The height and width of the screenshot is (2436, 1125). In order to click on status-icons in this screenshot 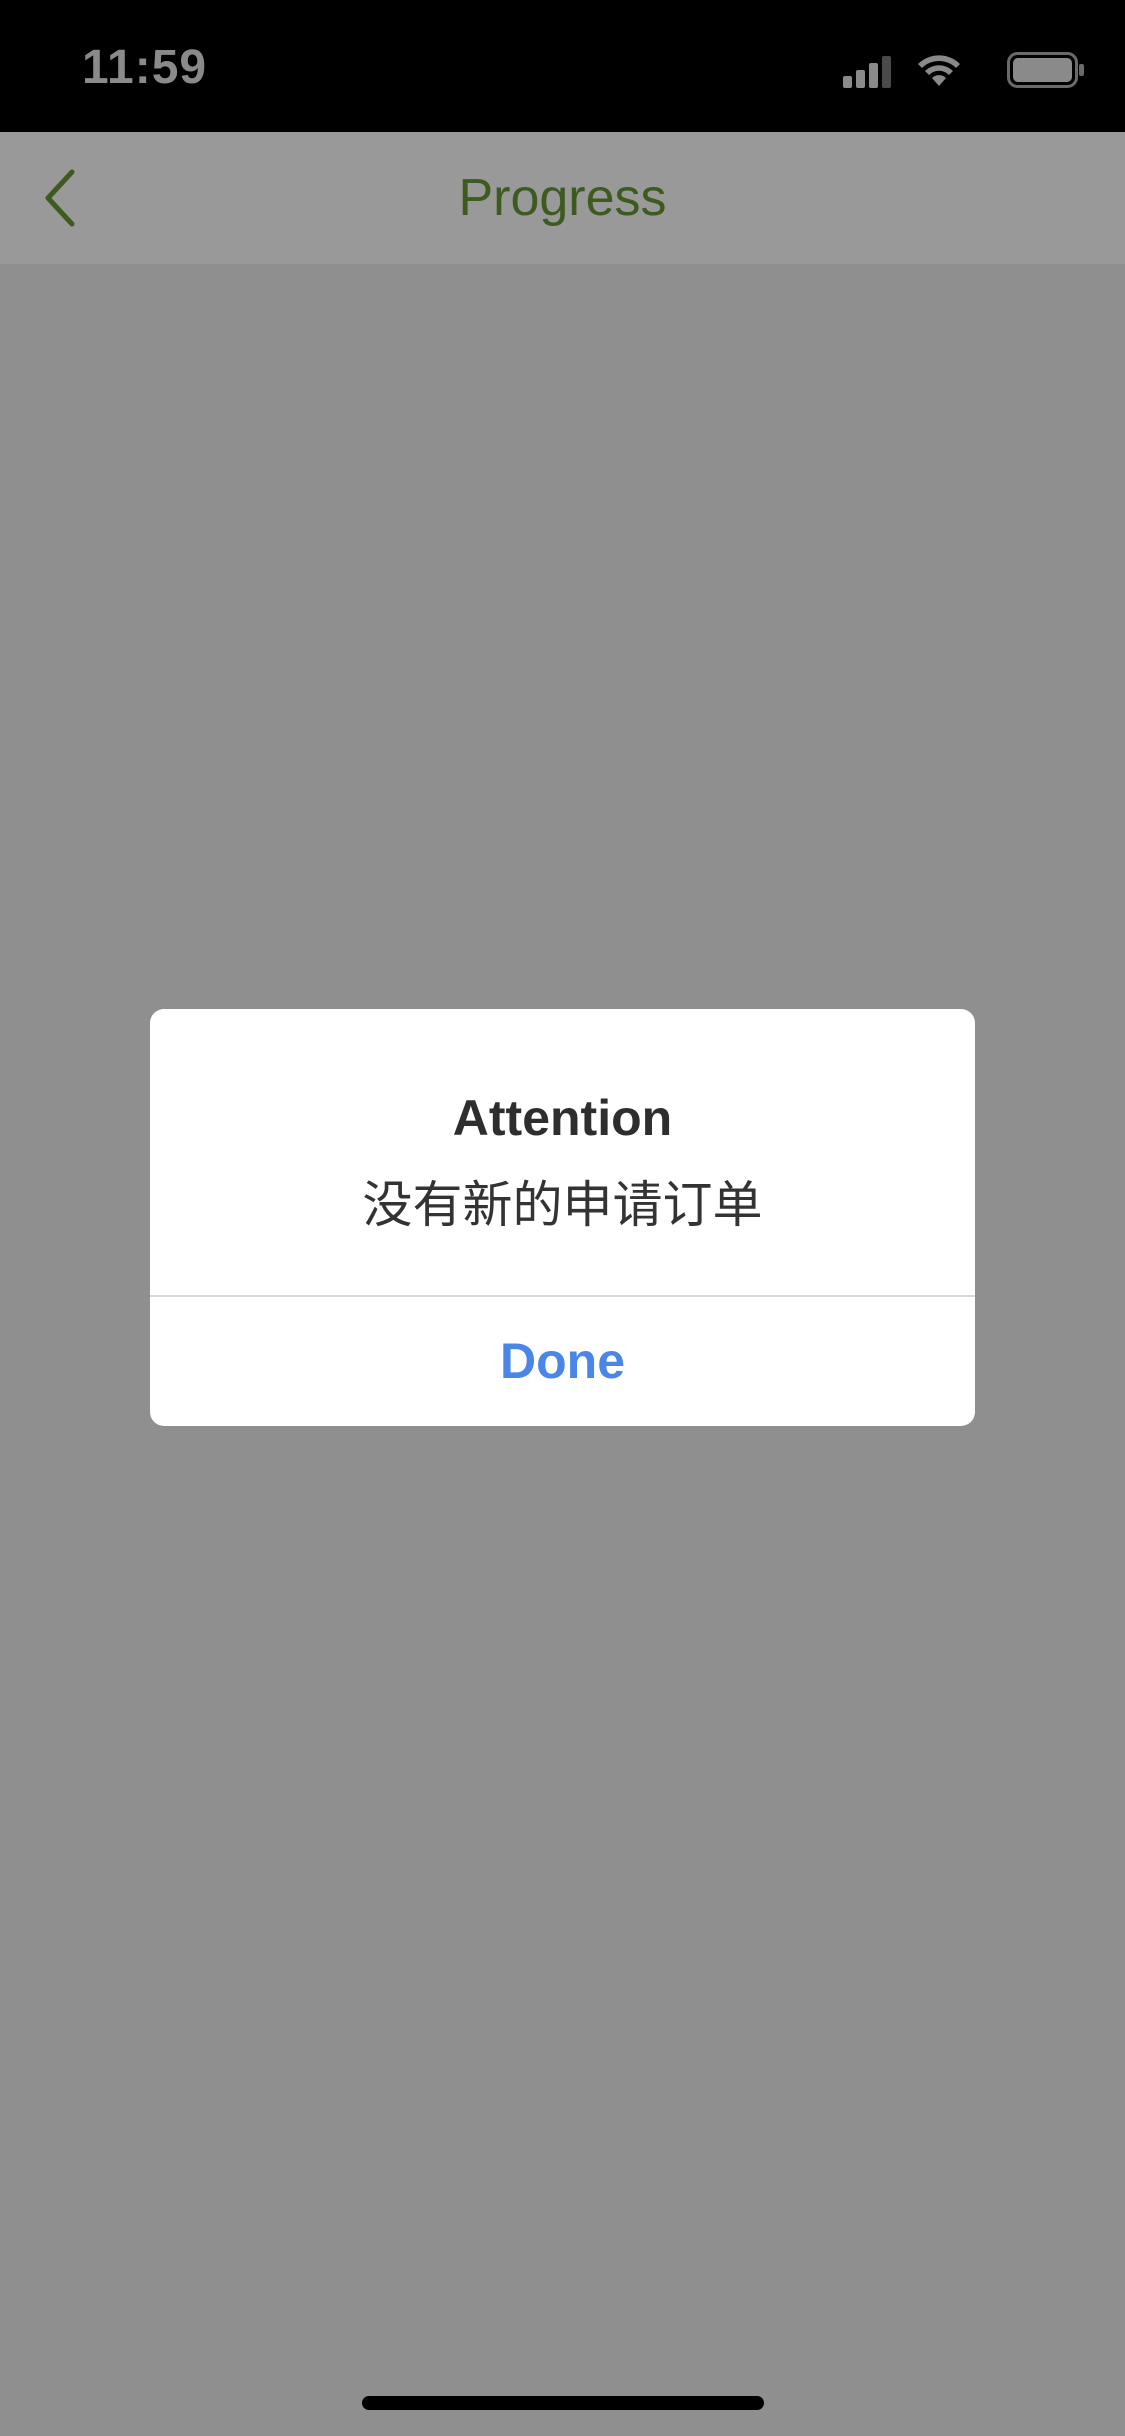, I will do `click(935, 70)`.